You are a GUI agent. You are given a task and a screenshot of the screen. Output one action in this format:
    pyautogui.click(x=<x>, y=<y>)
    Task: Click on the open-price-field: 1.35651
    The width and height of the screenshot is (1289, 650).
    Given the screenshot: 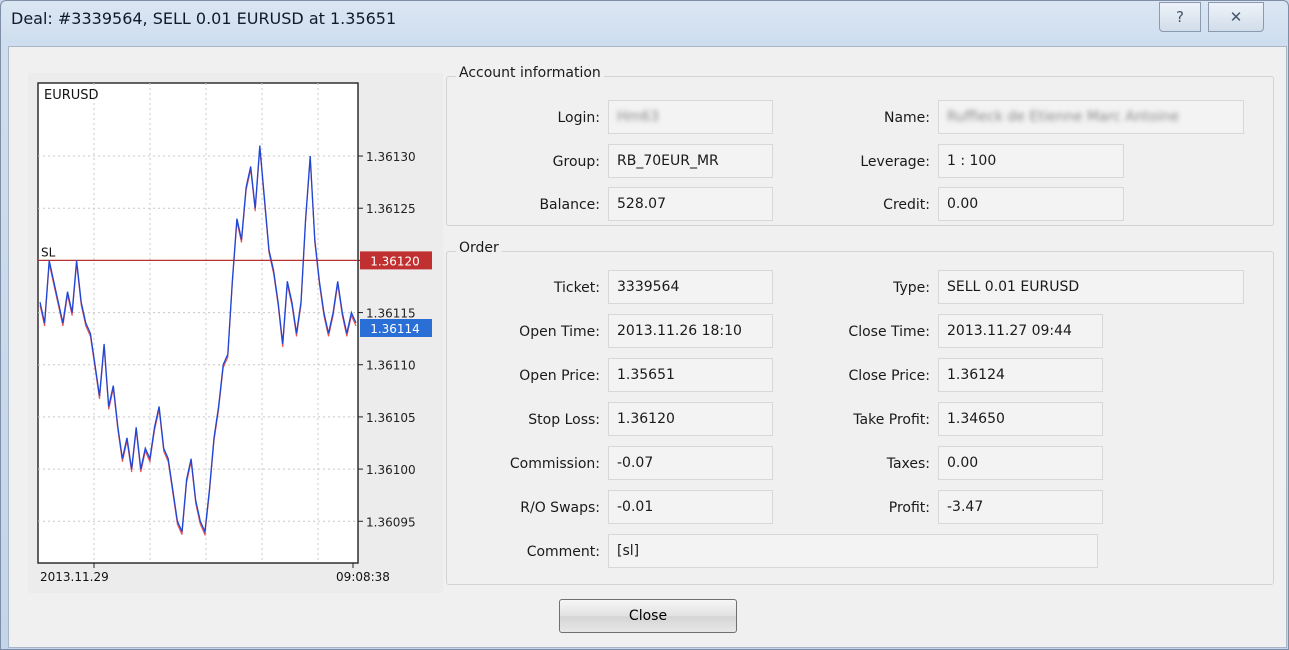 What is the action you would take?
    pyautogui.click(x=690, y=375)
    